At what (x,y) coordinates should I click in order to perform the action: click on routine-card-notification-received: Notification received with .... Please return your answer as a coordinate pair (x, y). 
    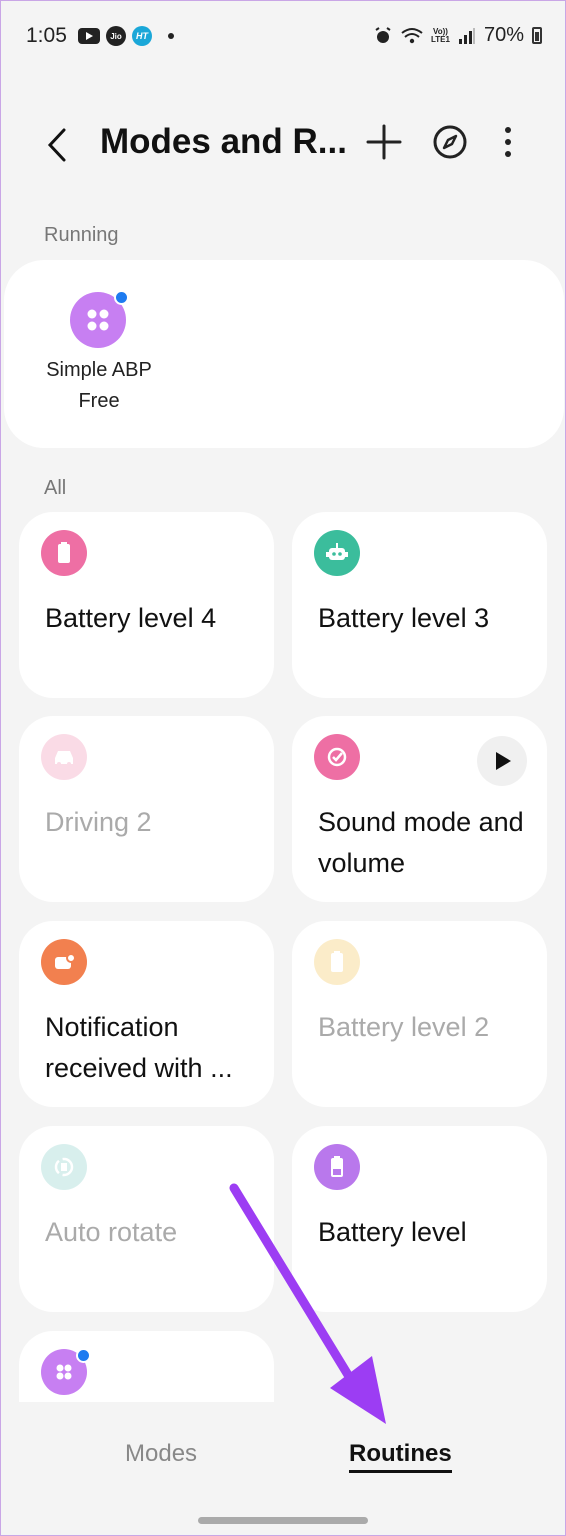
    Looking at the image, I should click on (146, 1014).